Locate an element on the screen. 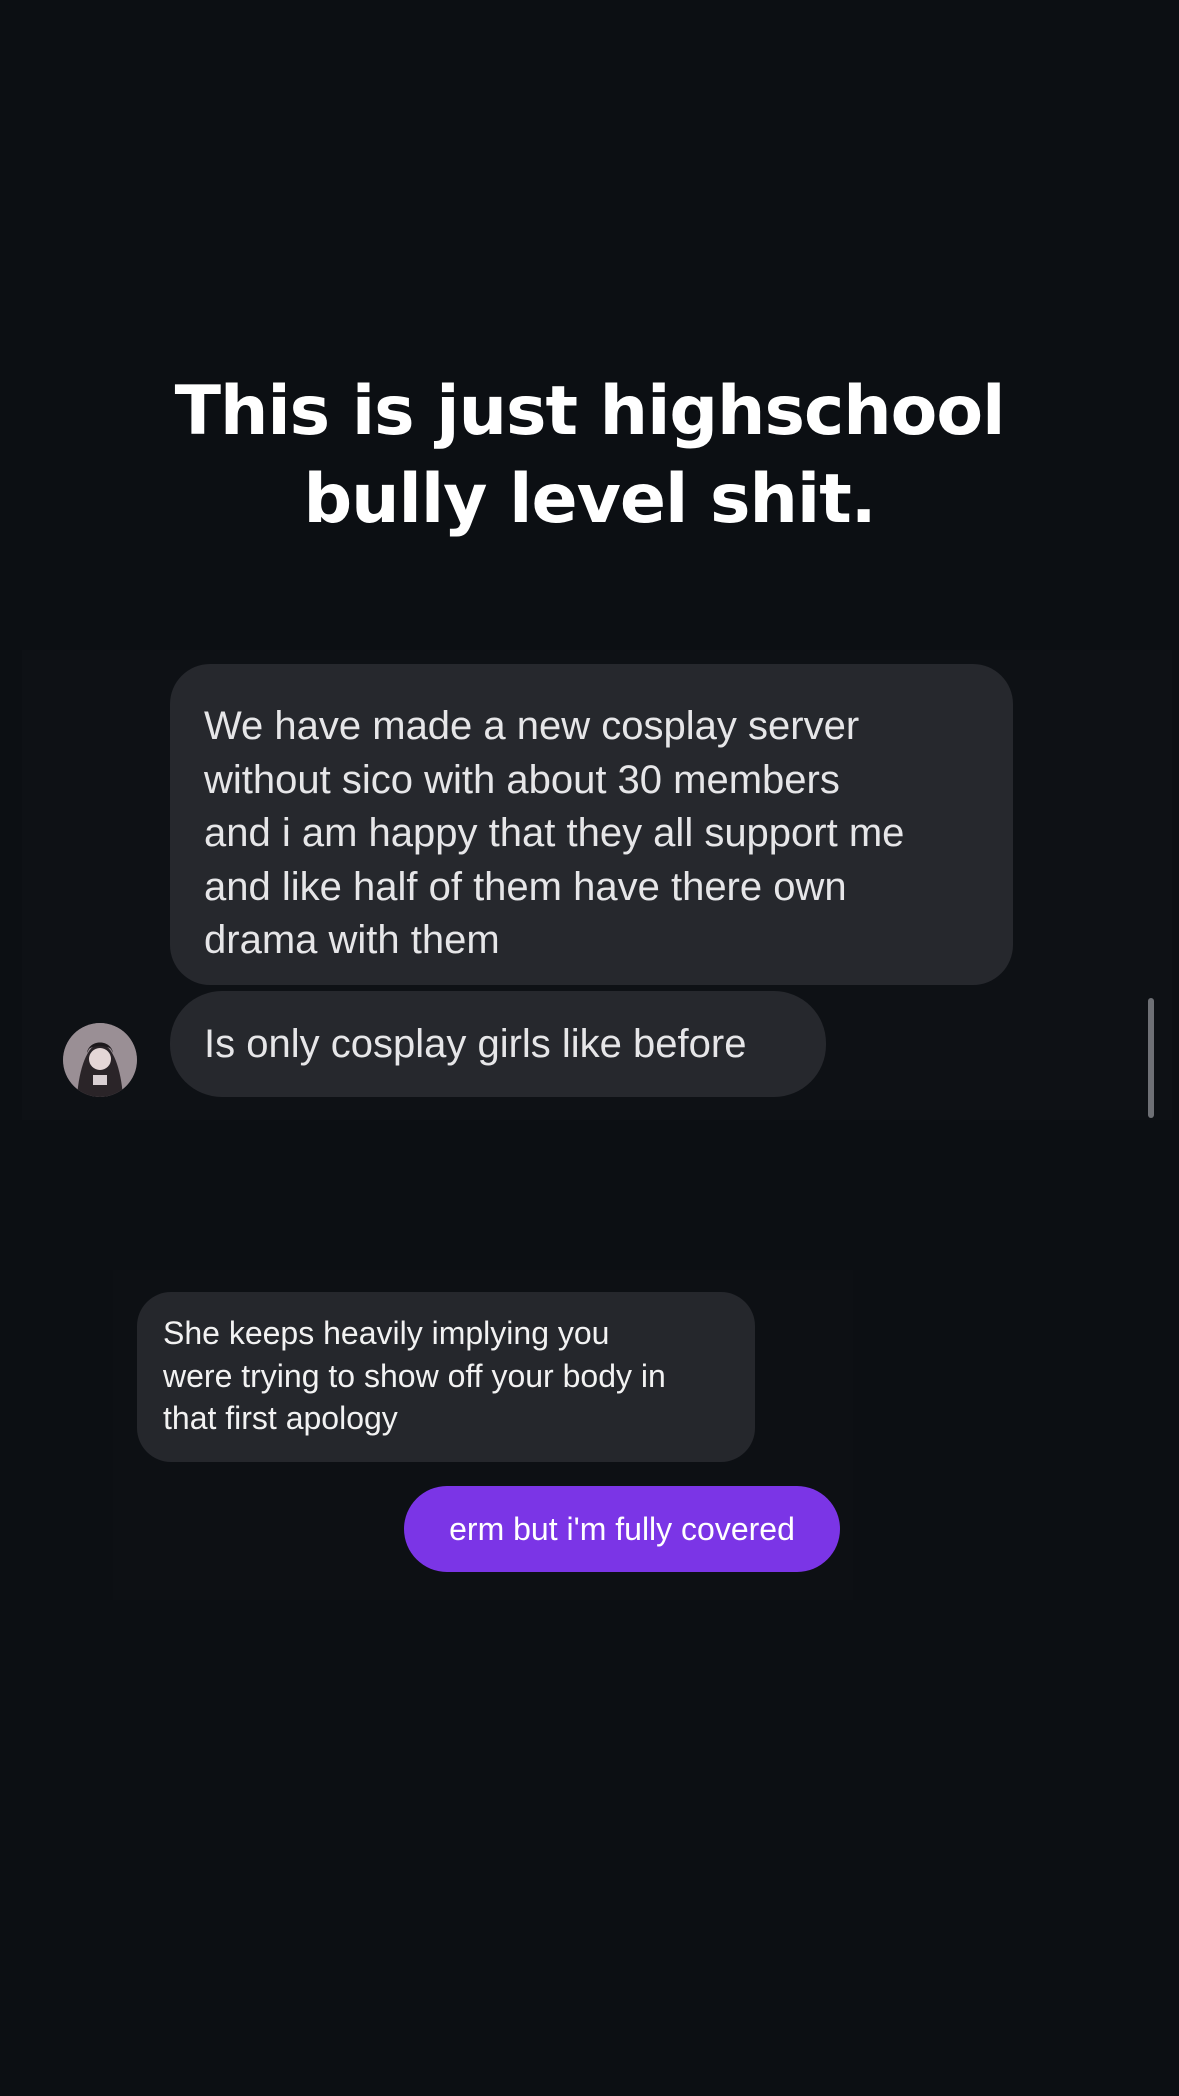 Image resolution: width=1179 pixels, height=2096 pixels. avatar is located at coordinates (100, 1060).